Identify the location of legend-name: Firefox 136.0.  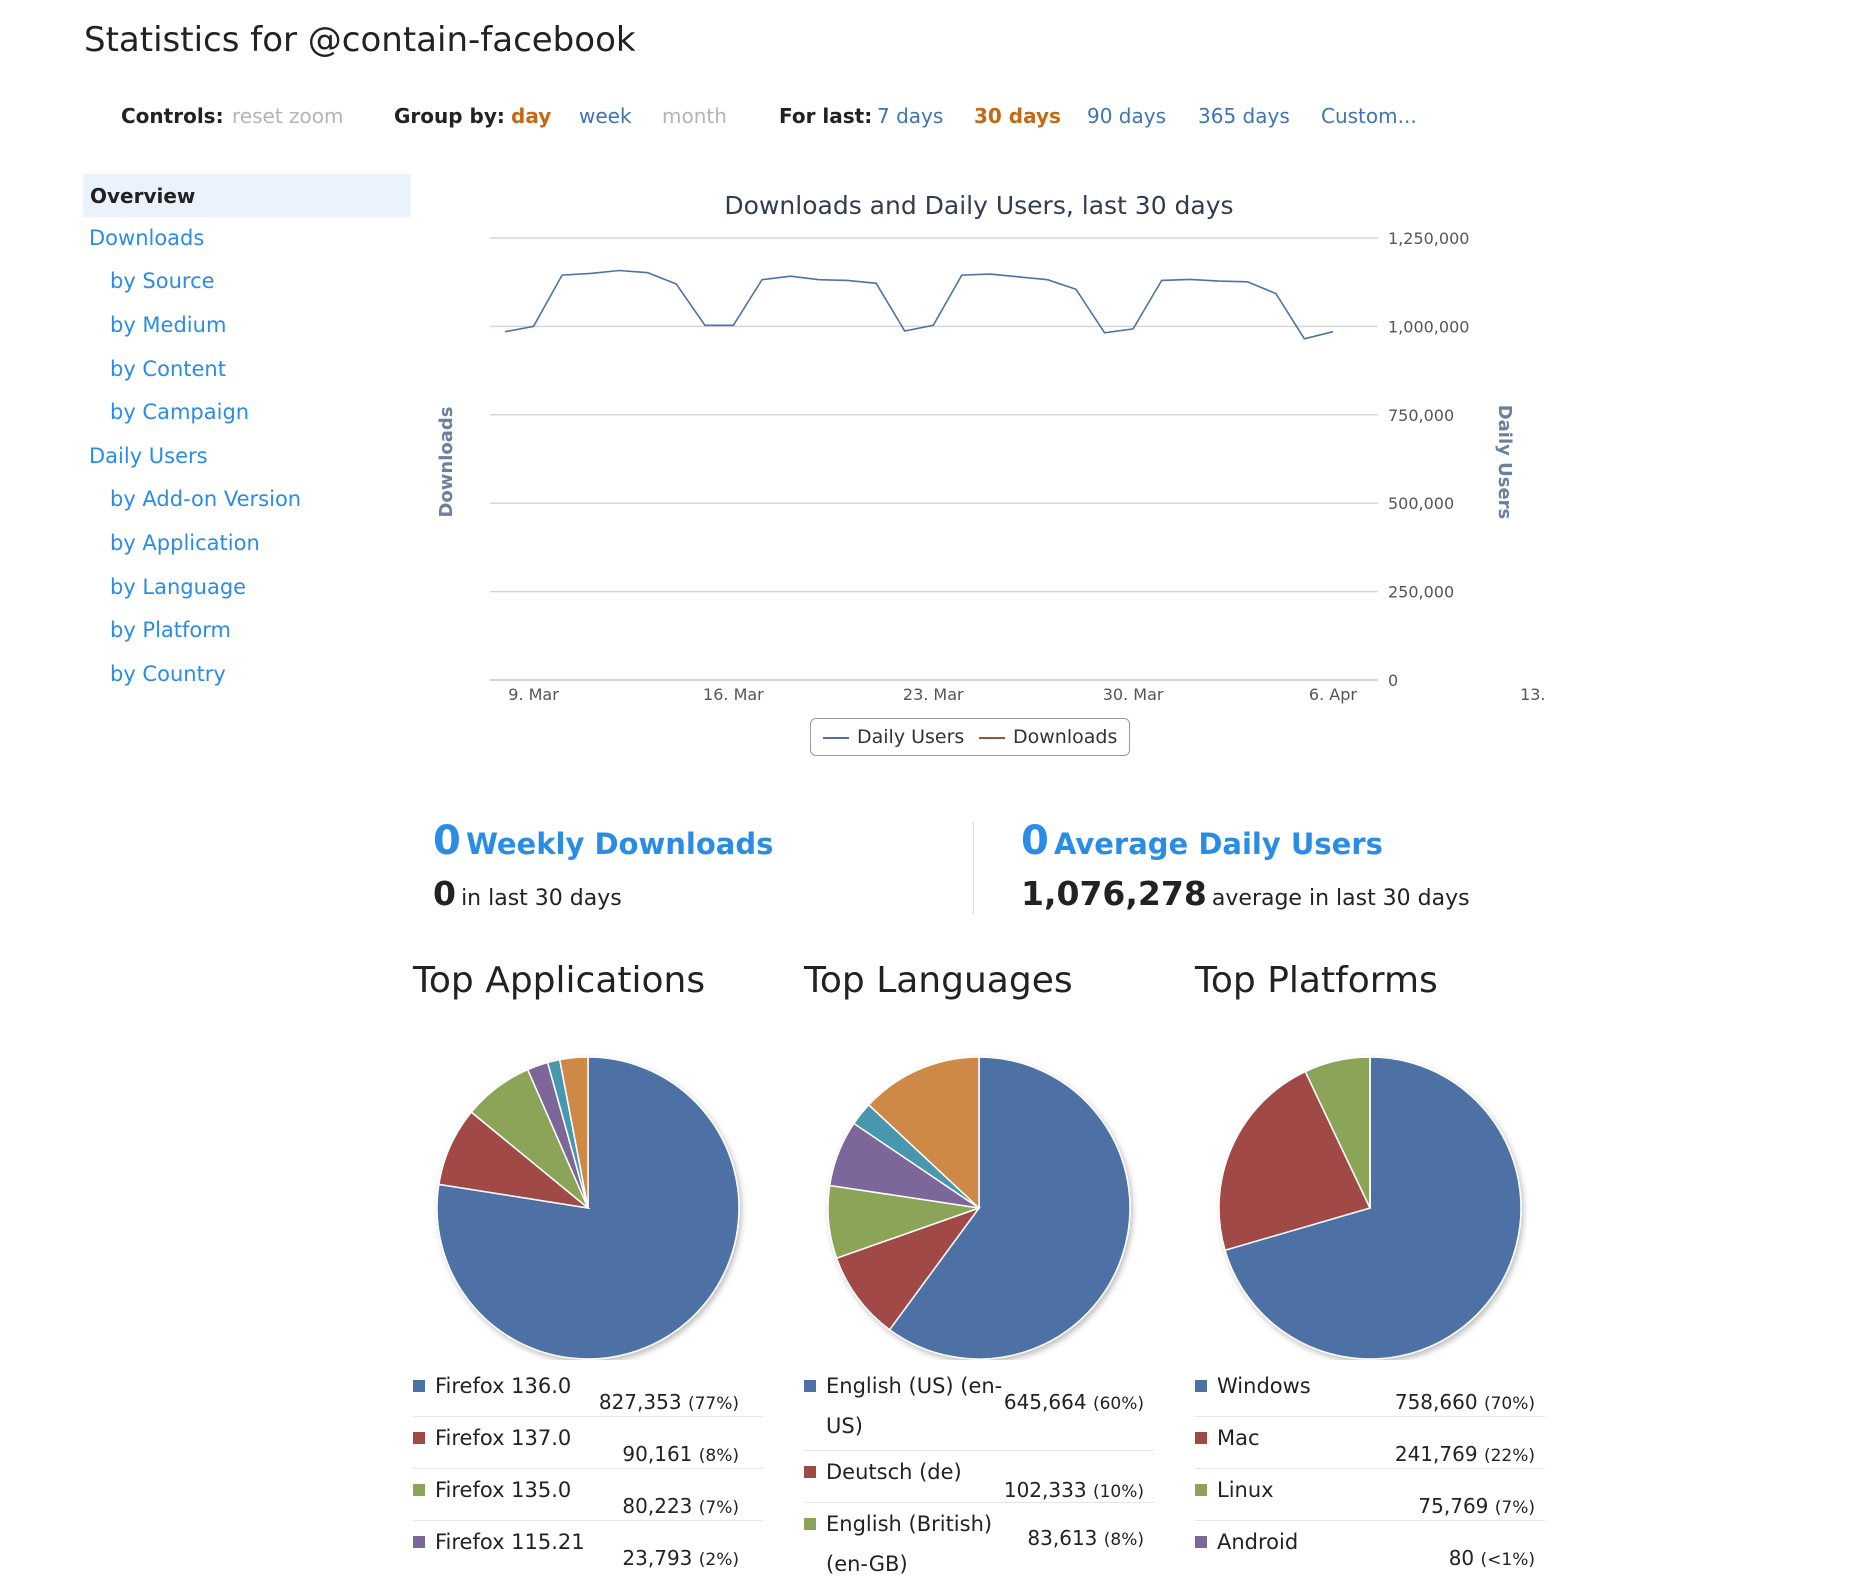
(503, 1386).